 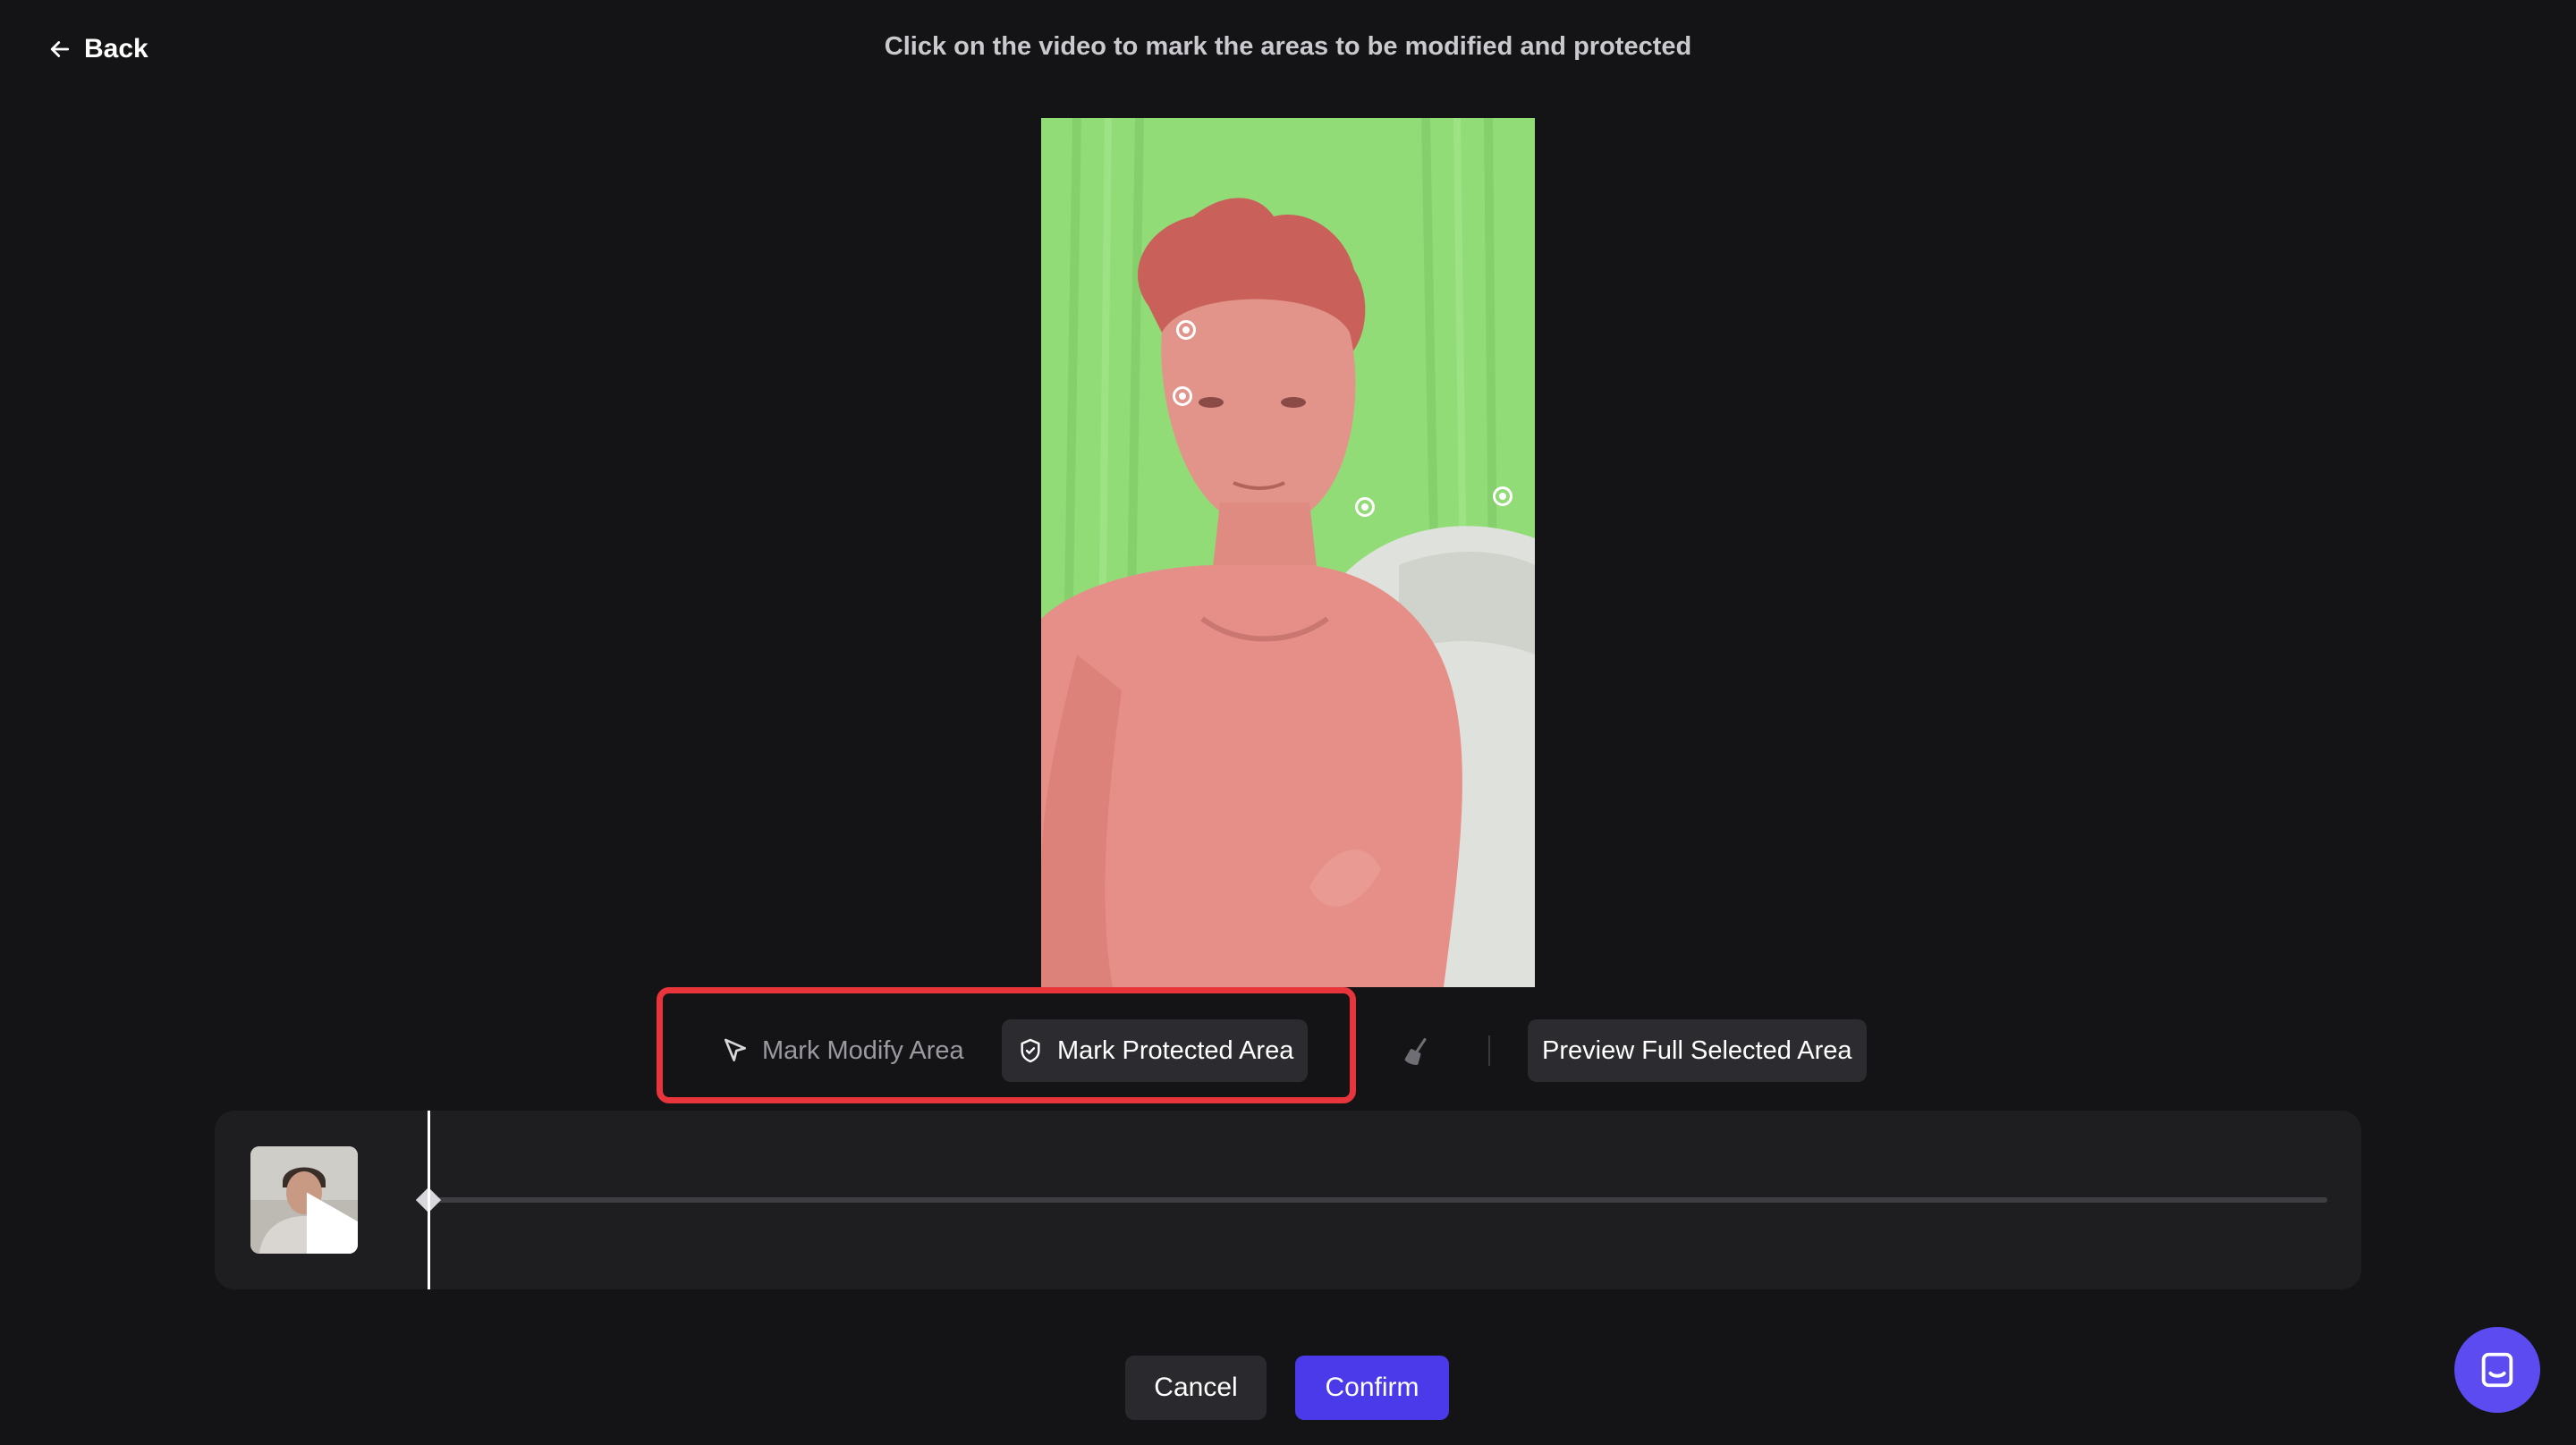 I want to click on mark-modify-area-button: Mark Modify Area, so click(x=843, y=1050).